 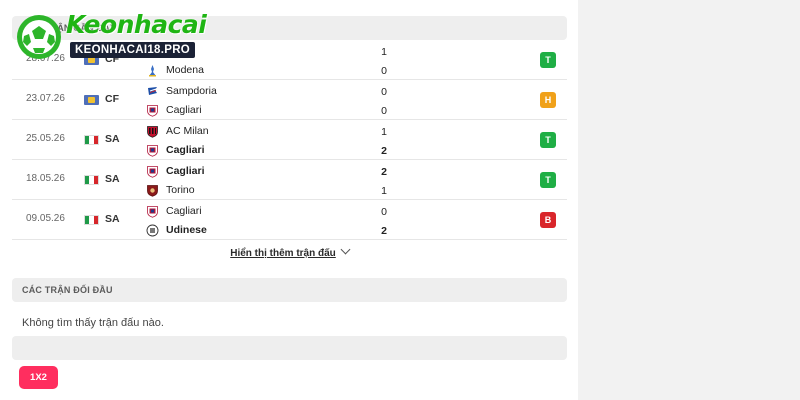 I want to click on home-team: AC Milan, so click(x=177, y=131).